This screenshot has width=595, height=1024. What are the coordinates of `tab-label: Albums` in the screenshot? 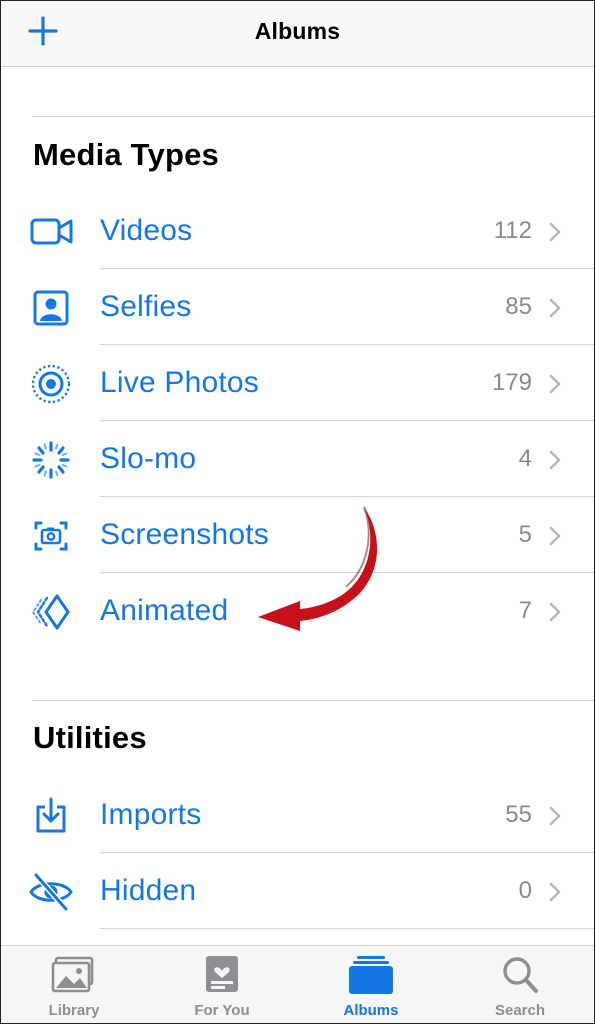 It's located at (371, 1010).